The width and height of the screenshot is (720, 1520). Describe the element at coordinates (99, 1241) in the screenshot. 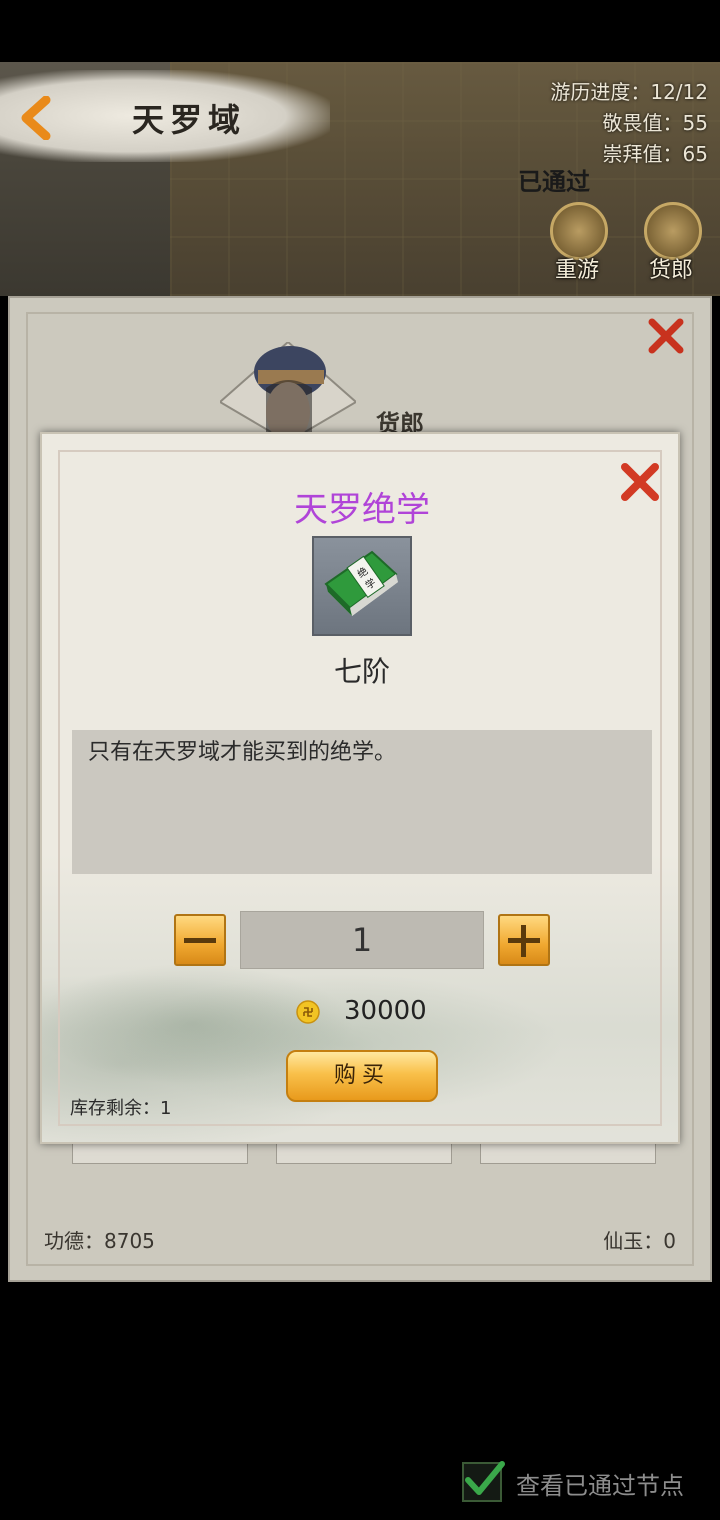

I see `merit-balance: 功德：8705` at that location.